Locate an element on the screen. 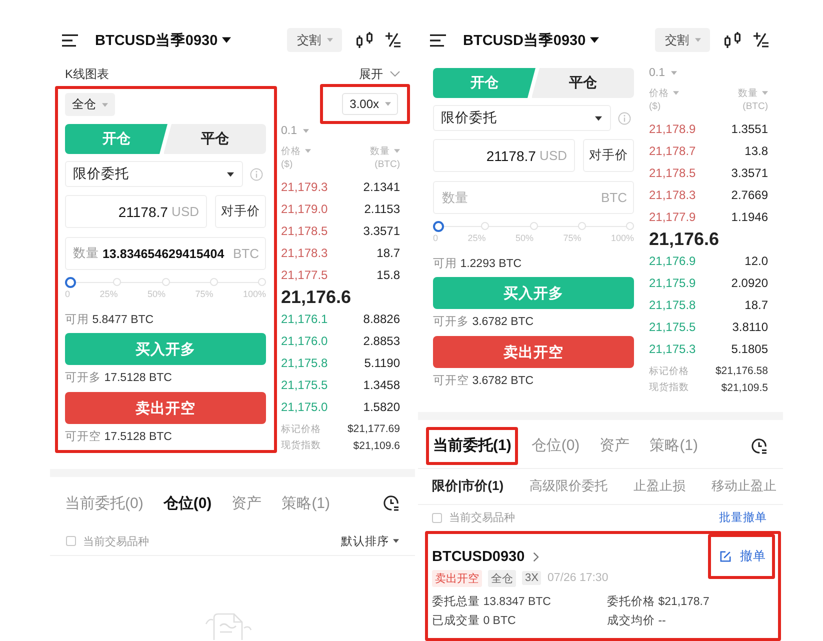 This screenshot has width=823, height=641. quantity-field: 数量 13.834654629415404 BTC is located at coordinates (165, 253).